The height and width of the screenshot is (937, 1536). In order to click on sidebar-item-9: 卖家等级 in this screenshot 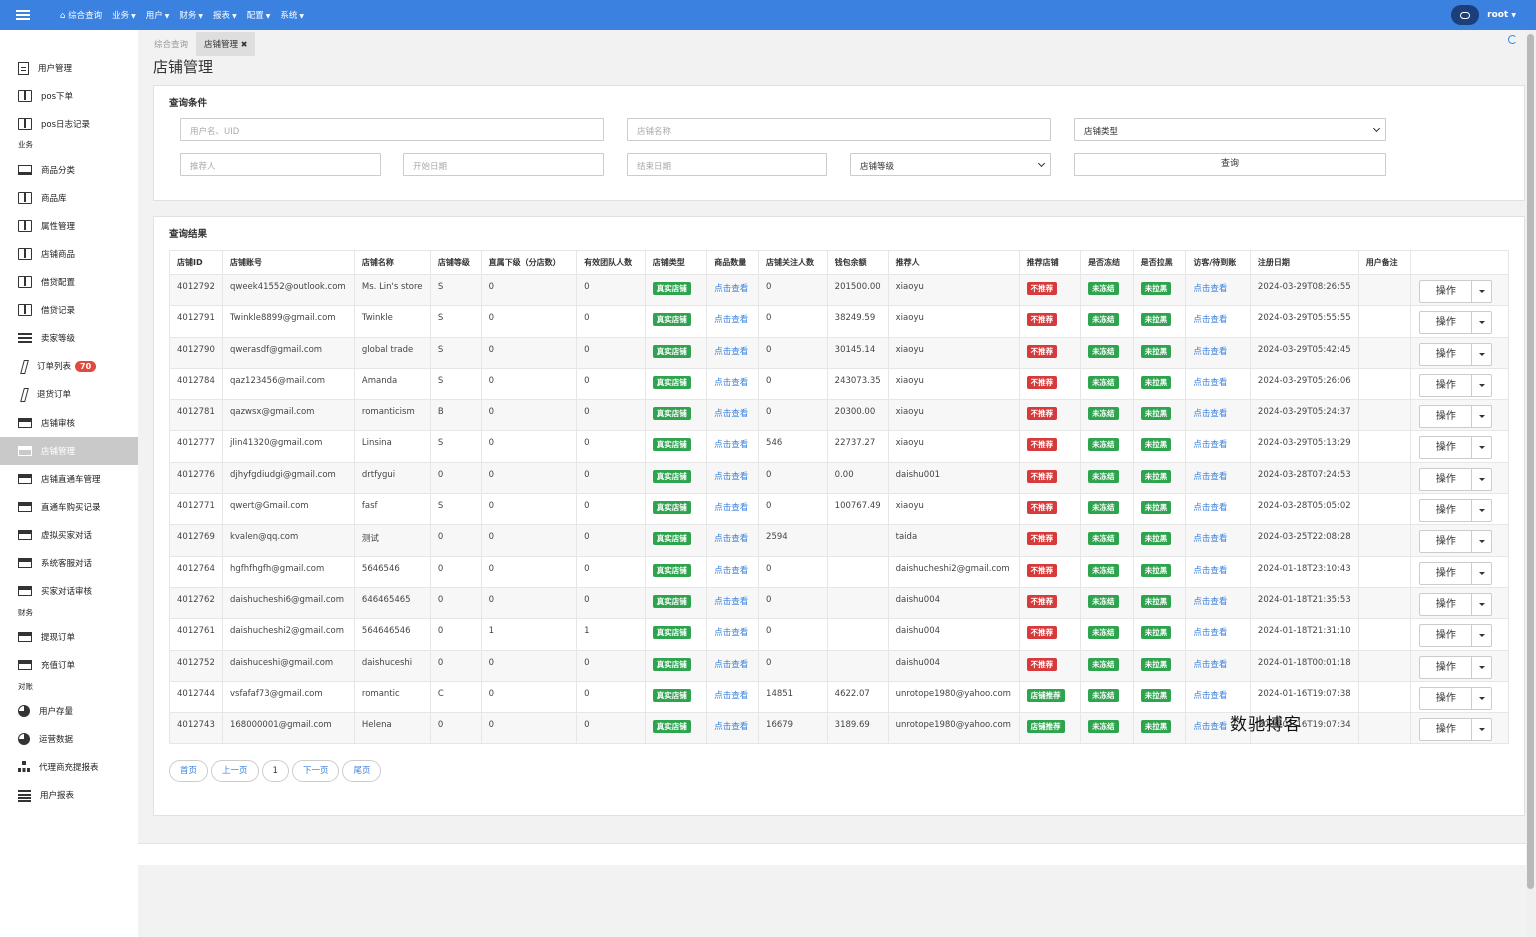, I will do `click(69, 338)`.